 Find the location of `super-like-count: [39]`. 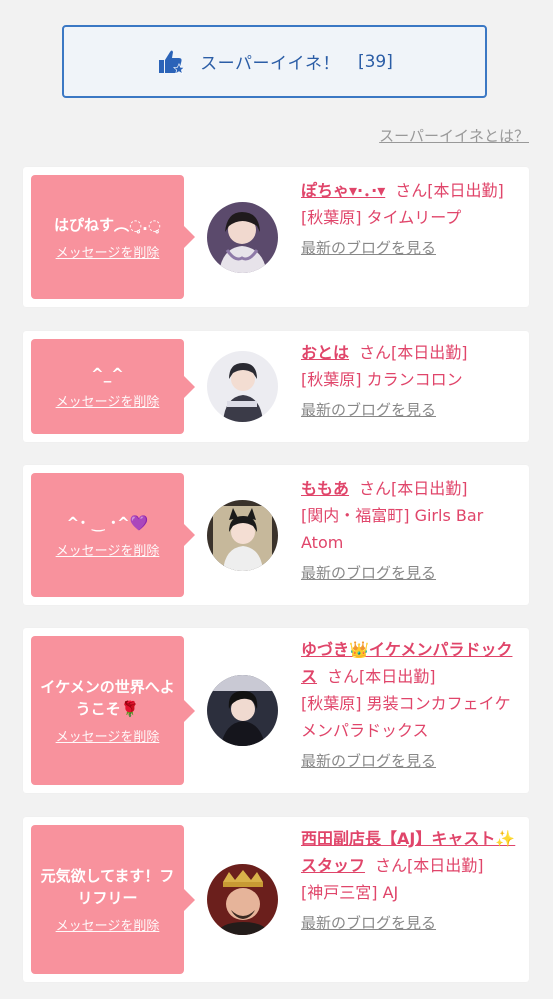

super-like-count: [39] is located at coordinates (375, 61).